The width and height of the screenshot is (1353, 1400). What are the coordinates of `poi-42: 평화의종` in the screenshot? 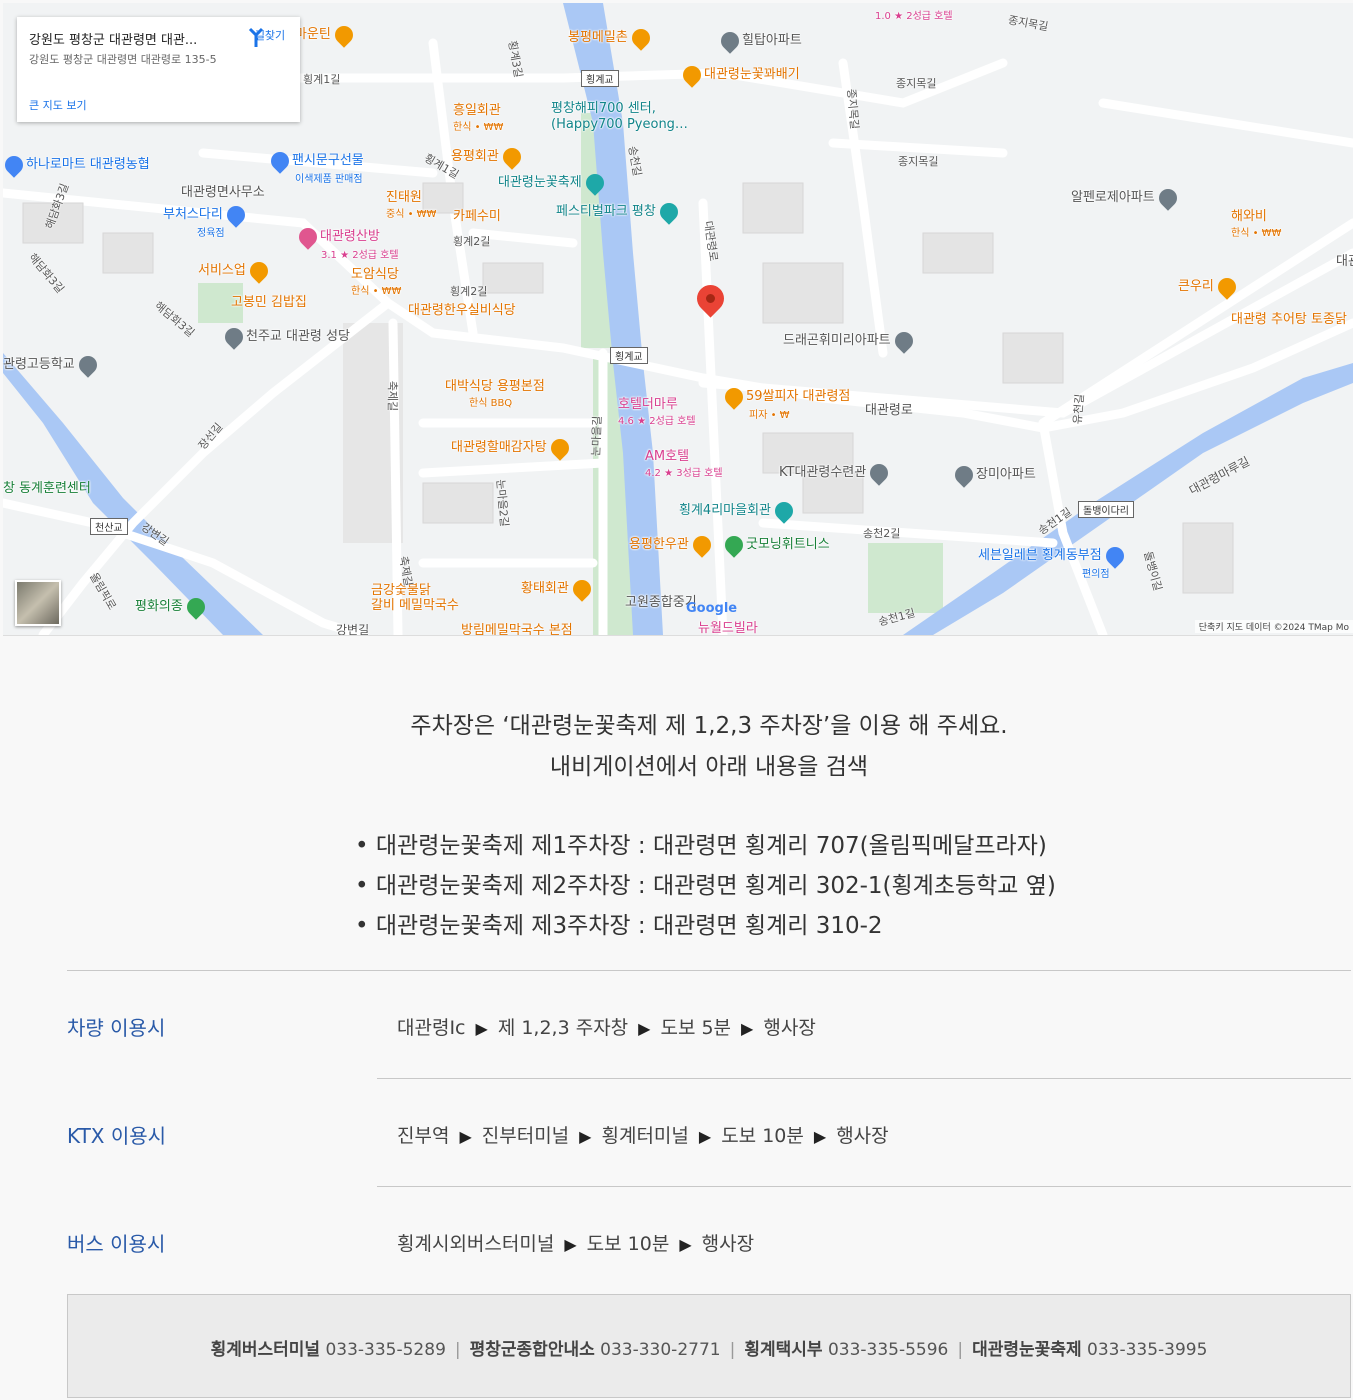 It's located at (172, 606).